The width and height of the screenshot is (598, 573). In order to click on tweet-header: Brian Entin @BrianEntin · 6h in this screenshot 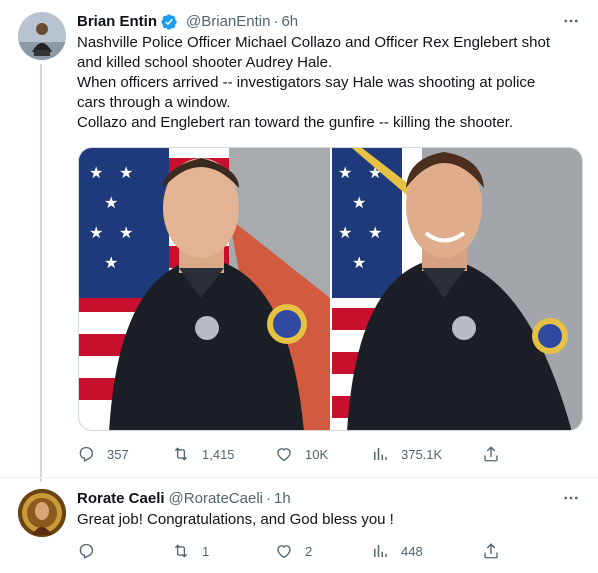, I will do `click(330, 21)`.